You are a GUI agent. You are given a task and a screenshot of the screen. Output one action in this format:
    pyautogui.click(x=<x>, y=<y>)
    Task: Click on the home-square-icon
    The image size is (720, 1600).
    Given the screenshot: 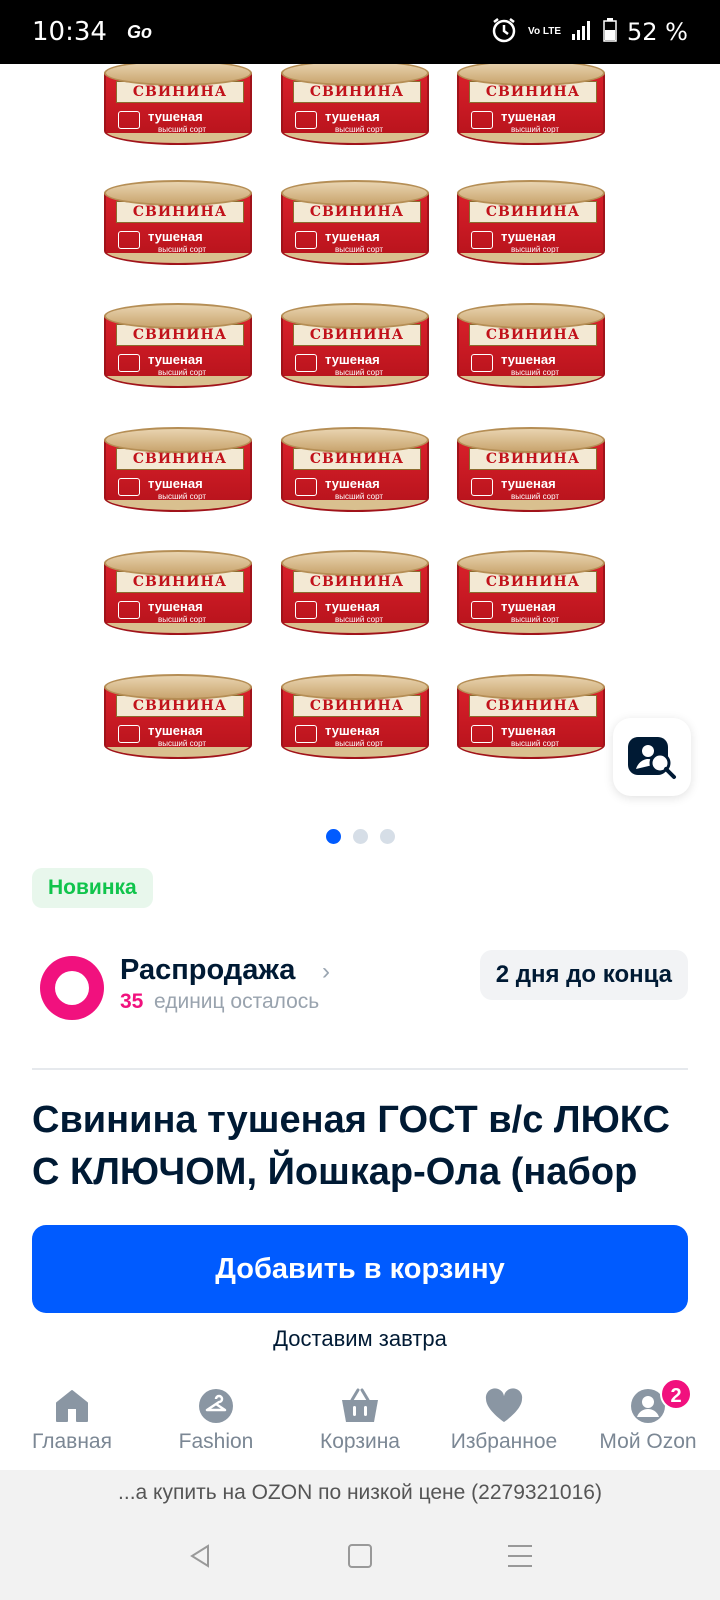 What is the action you would take?
    pyautogui.click(x=360, y=1558)
    